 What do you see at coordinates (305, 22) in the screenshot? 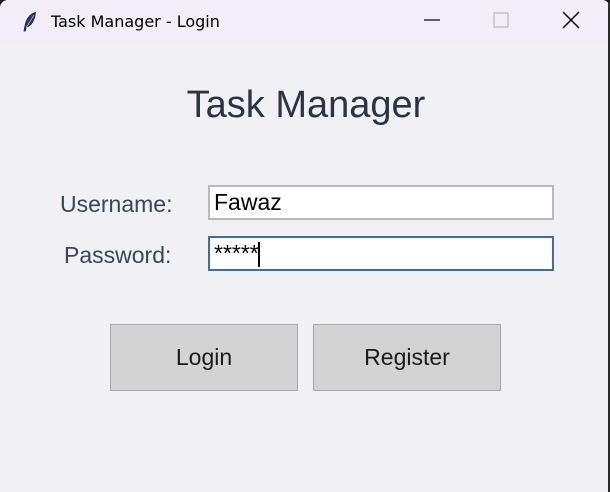
I see `title-bar: Task Manager - Login` at bounding box center [305, 22].